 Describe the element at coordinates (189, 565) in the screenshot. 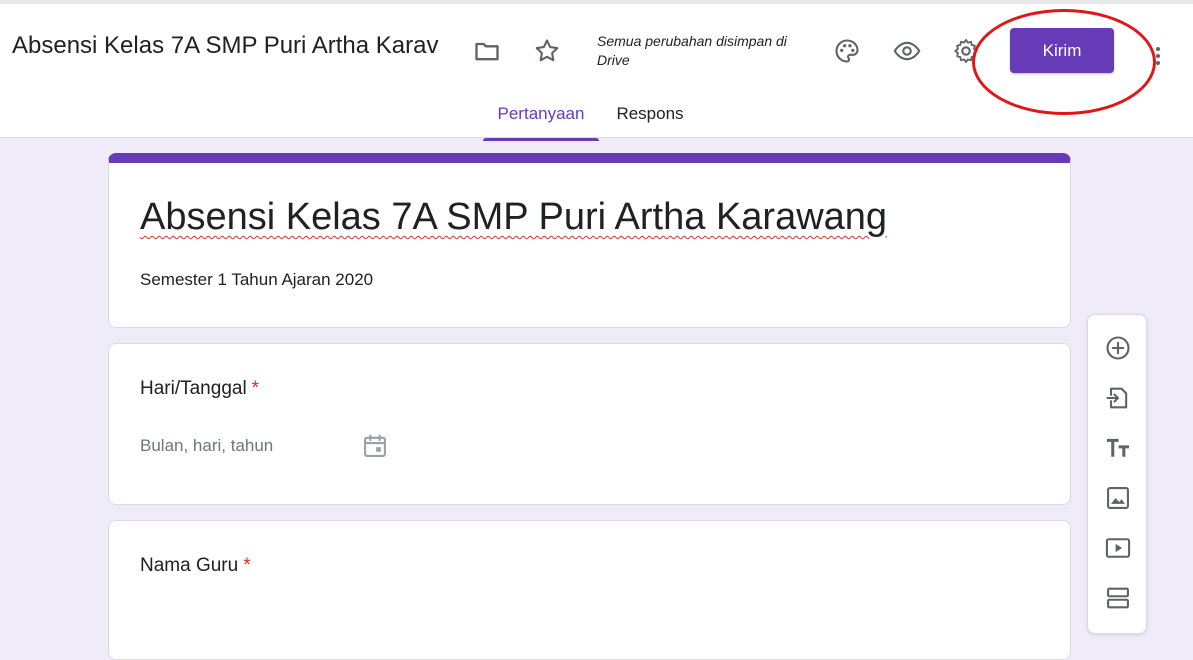

I see `question-title-text: Nama Guru` at that location.